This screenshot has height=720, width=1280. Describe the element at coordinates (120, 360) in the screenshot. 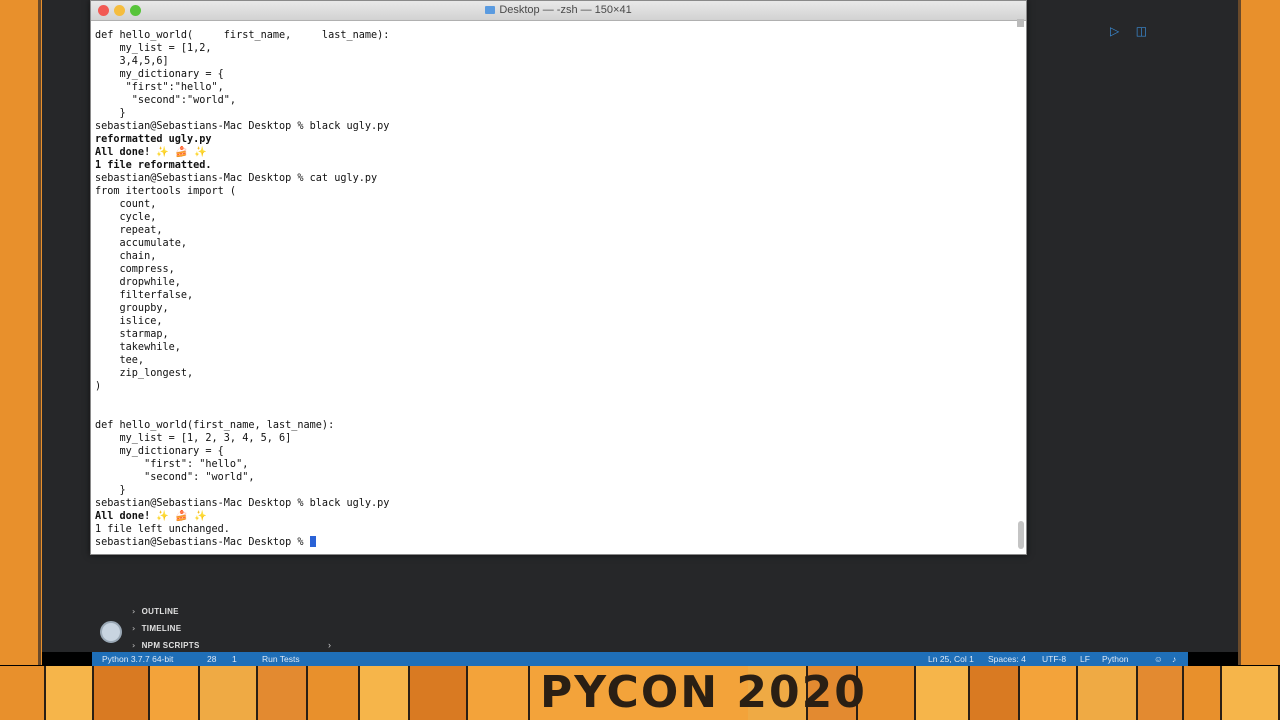

I see `terminal-line: tee,` at that location.